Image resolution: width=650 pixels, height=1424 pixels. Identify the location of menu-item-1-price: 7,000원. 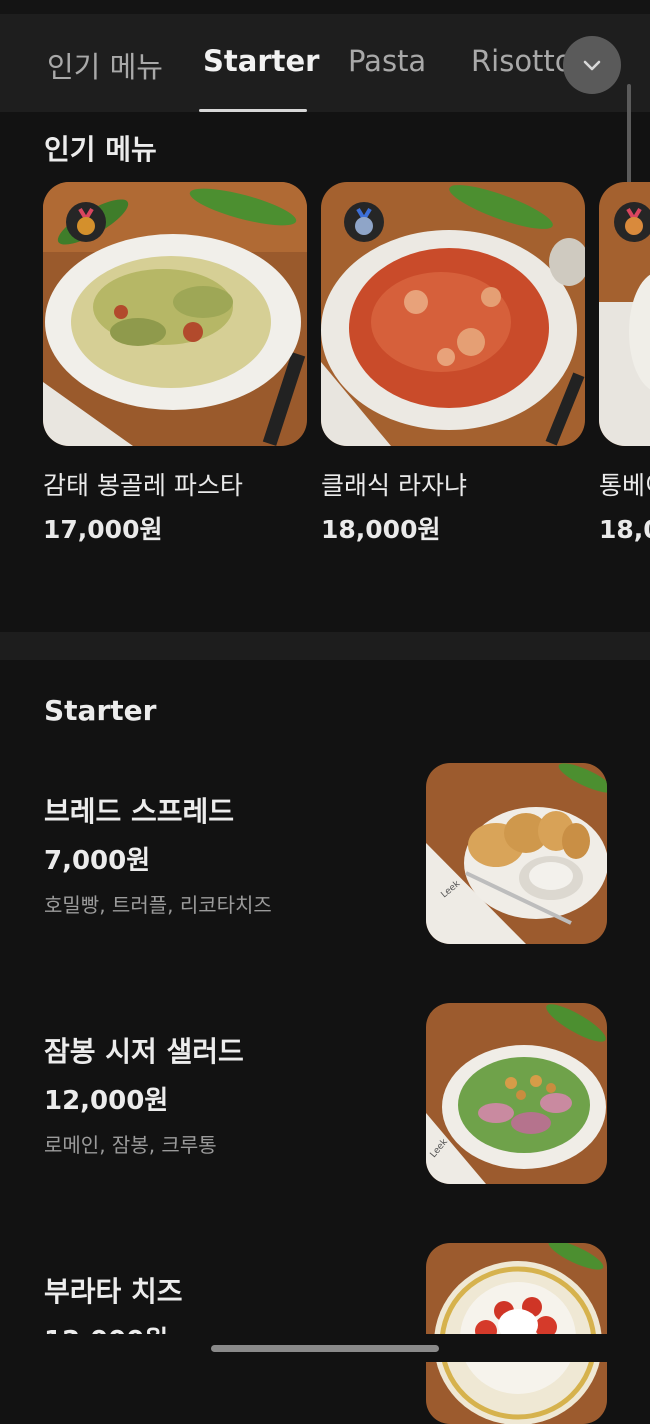
(97, 861).